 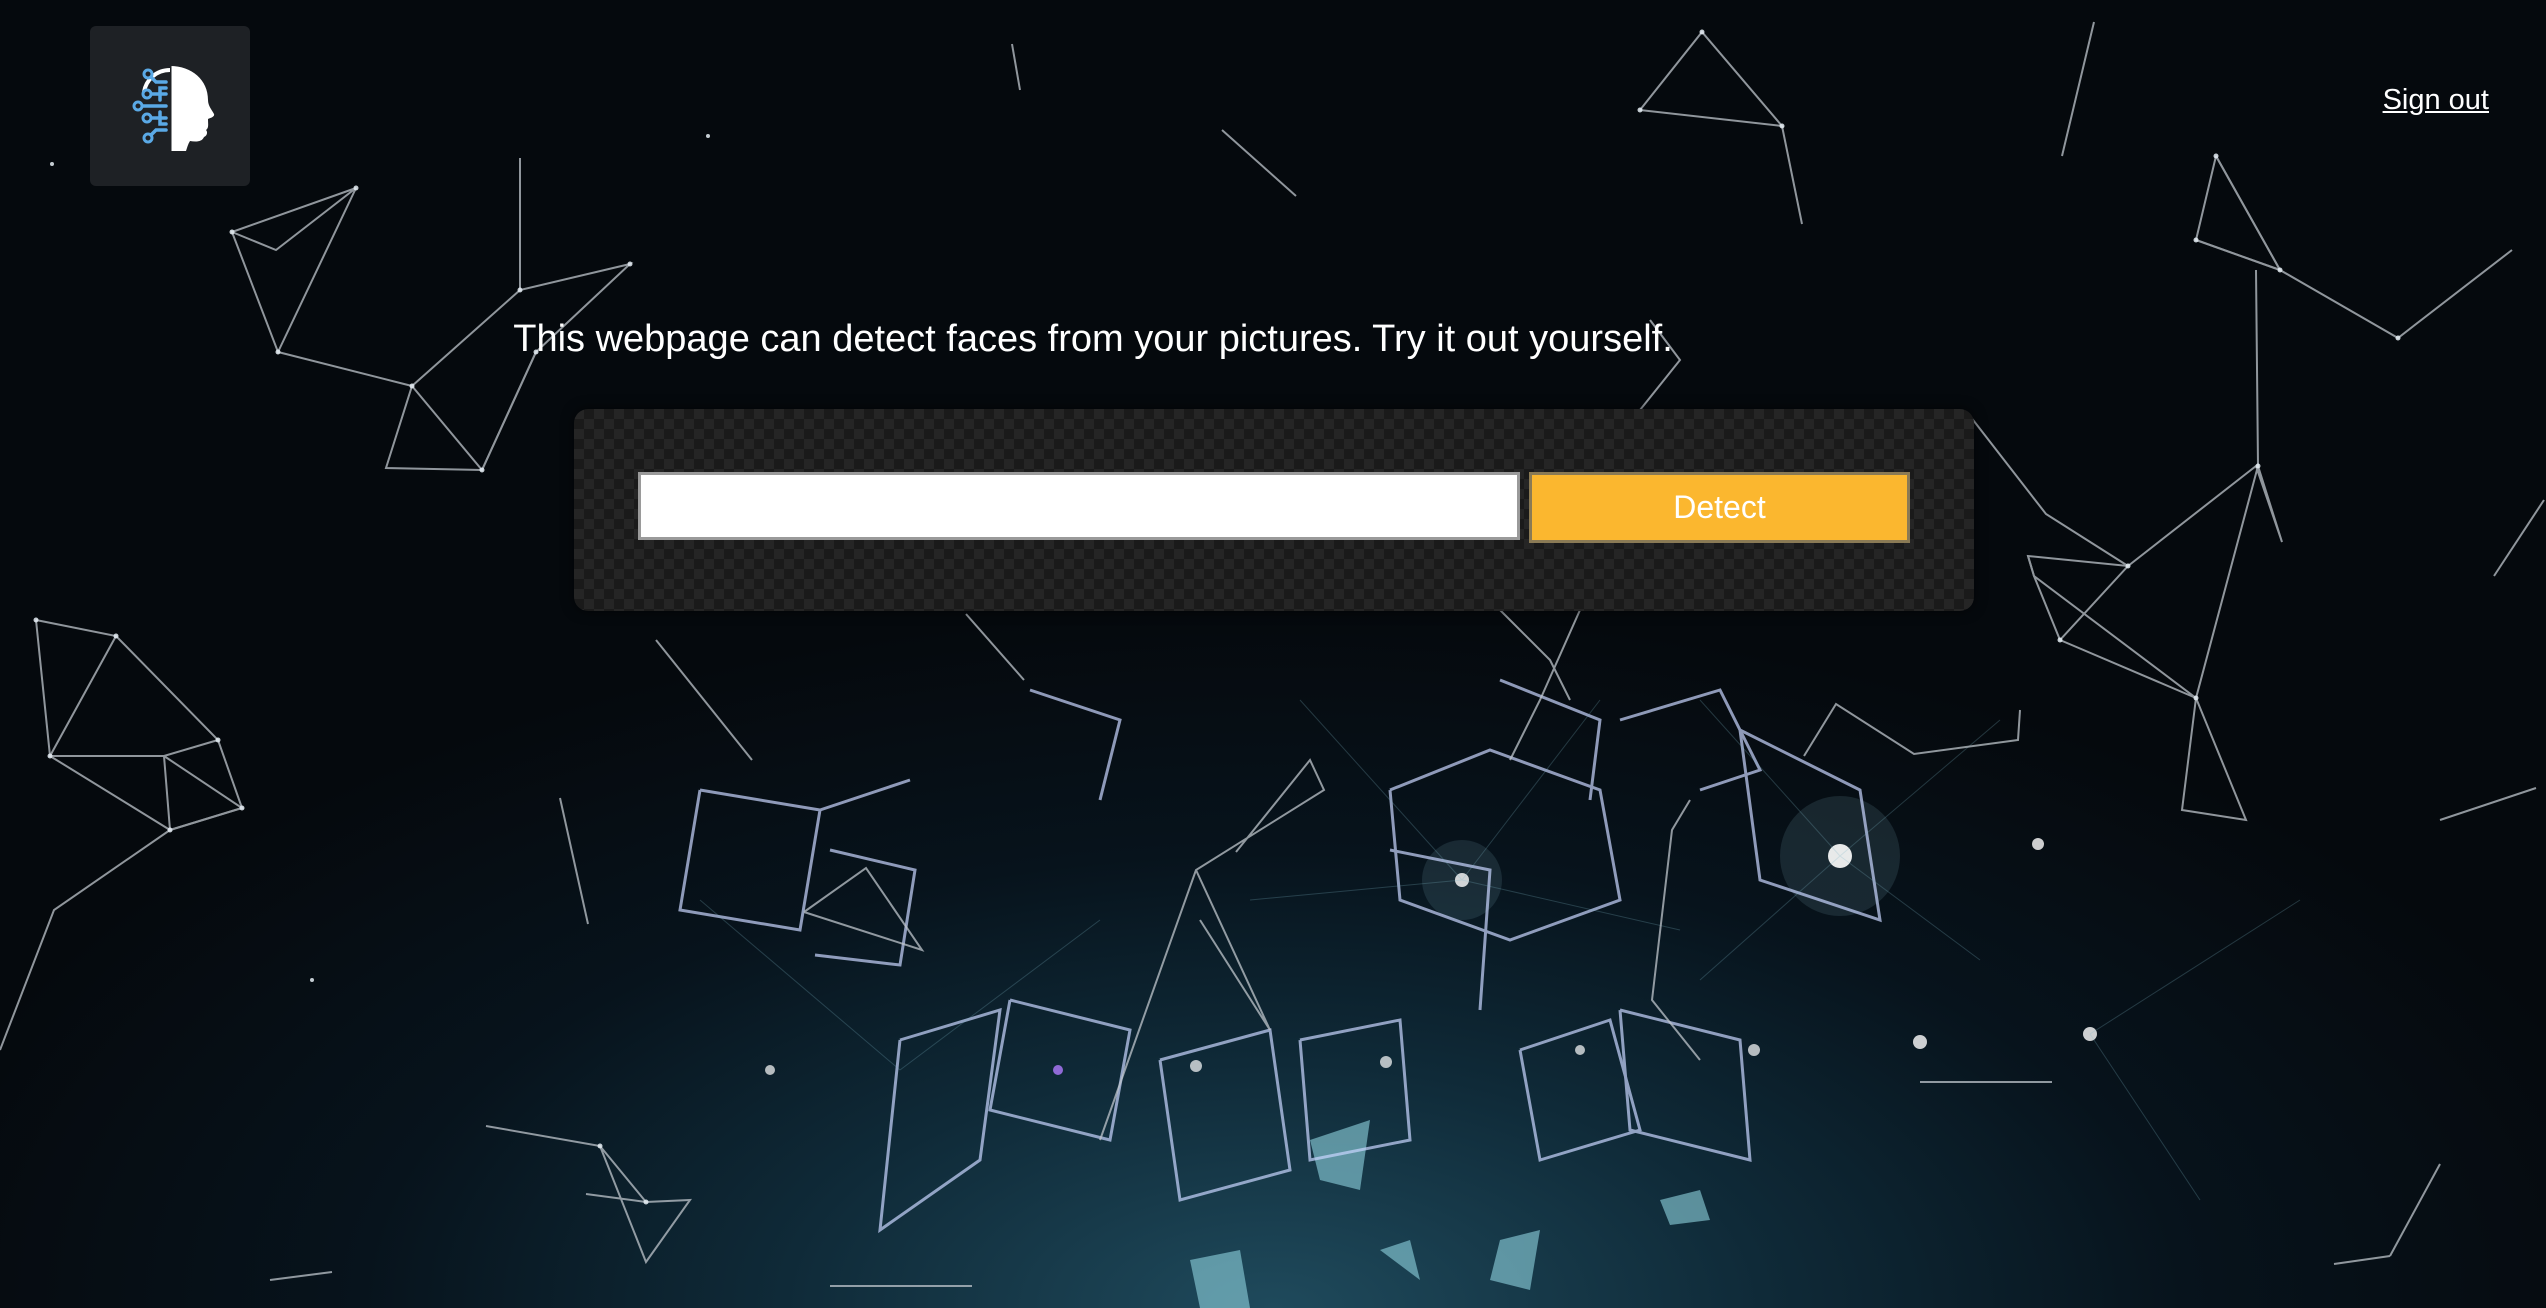 I want to click on background-lights, so click(x=1431, y=935).